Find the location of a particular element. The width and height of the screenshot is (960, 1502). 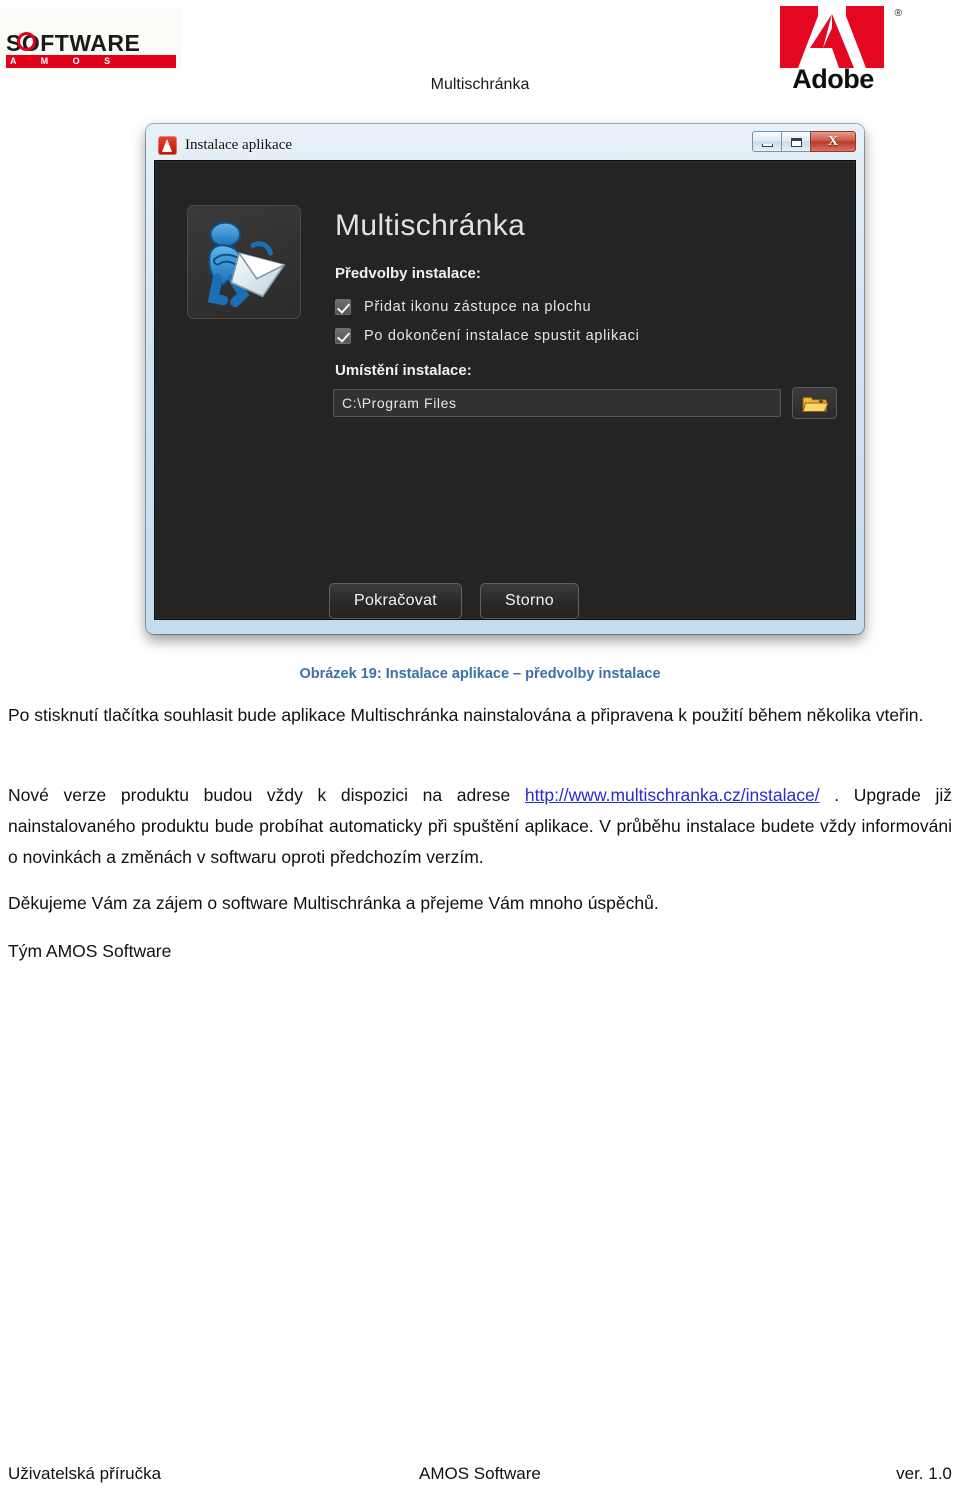

app-icon-tile is located at coordinates (244, 262).